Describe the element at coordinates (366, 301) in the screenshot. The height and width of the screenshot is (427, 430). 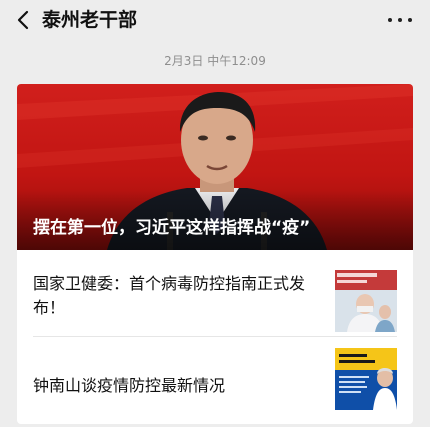
I see `article-item-1-thumbnail` at that location.